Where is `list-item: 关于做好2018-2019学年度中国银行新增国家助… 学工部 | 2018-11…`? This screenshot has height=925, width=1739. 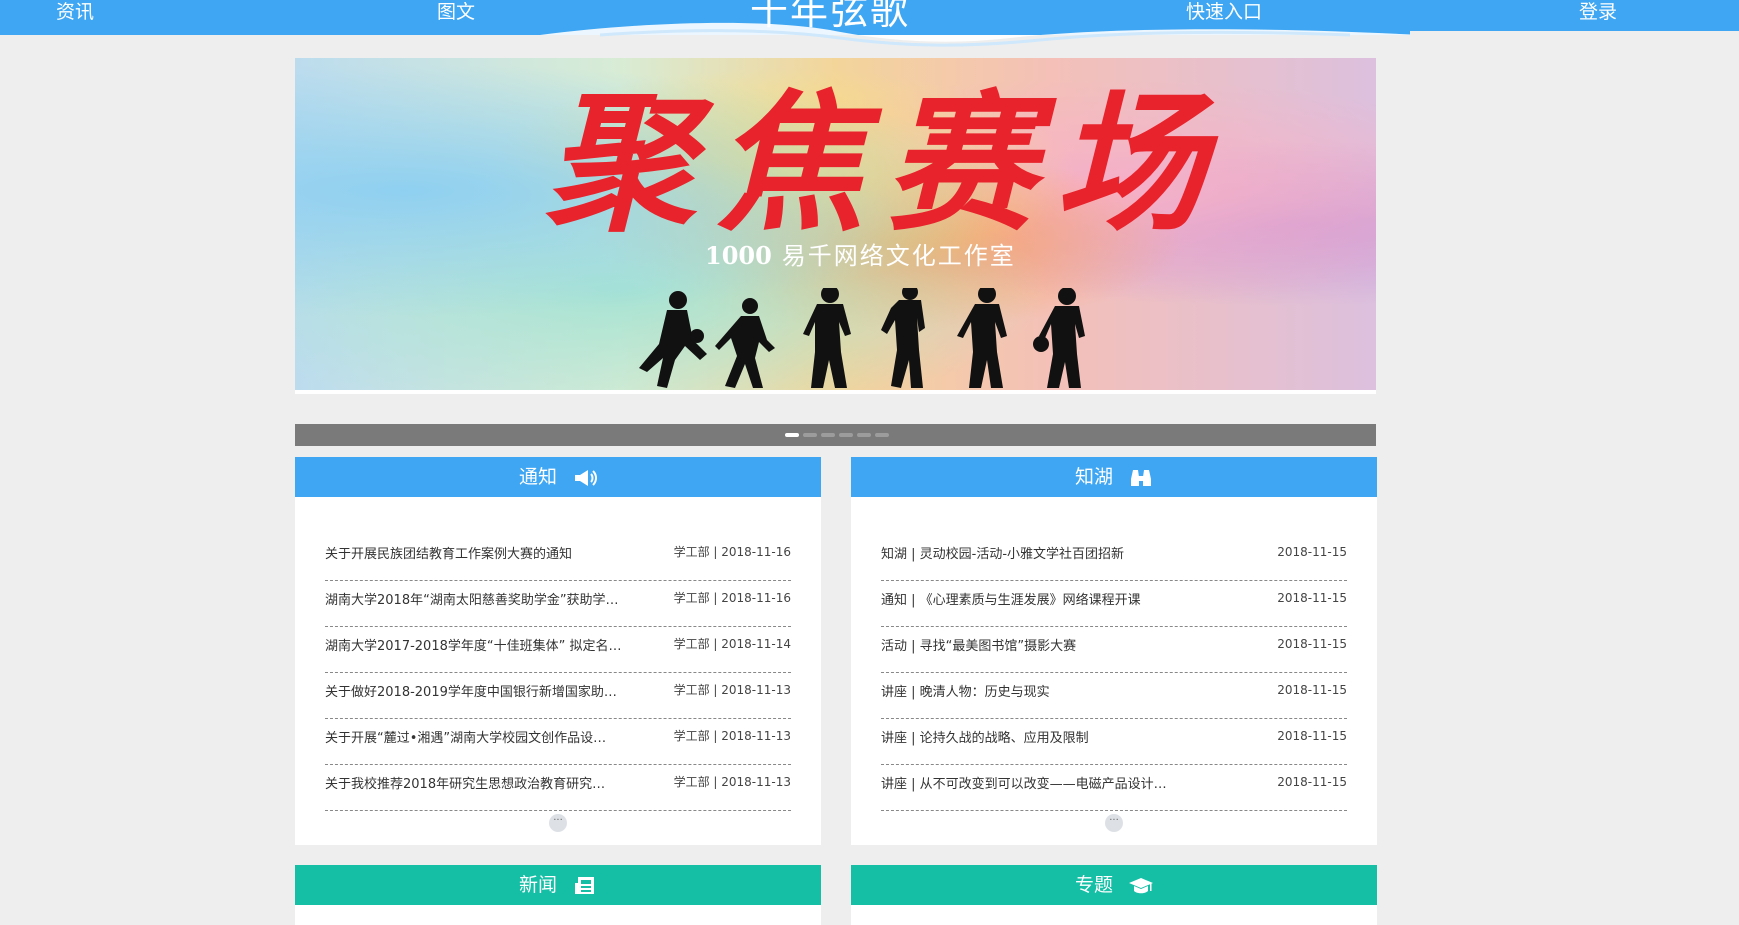
list-item: 关于做好2018-2019学年度中国银行新增国家助… 学工部 | 2018-11… is located at coordinates (558, 696).